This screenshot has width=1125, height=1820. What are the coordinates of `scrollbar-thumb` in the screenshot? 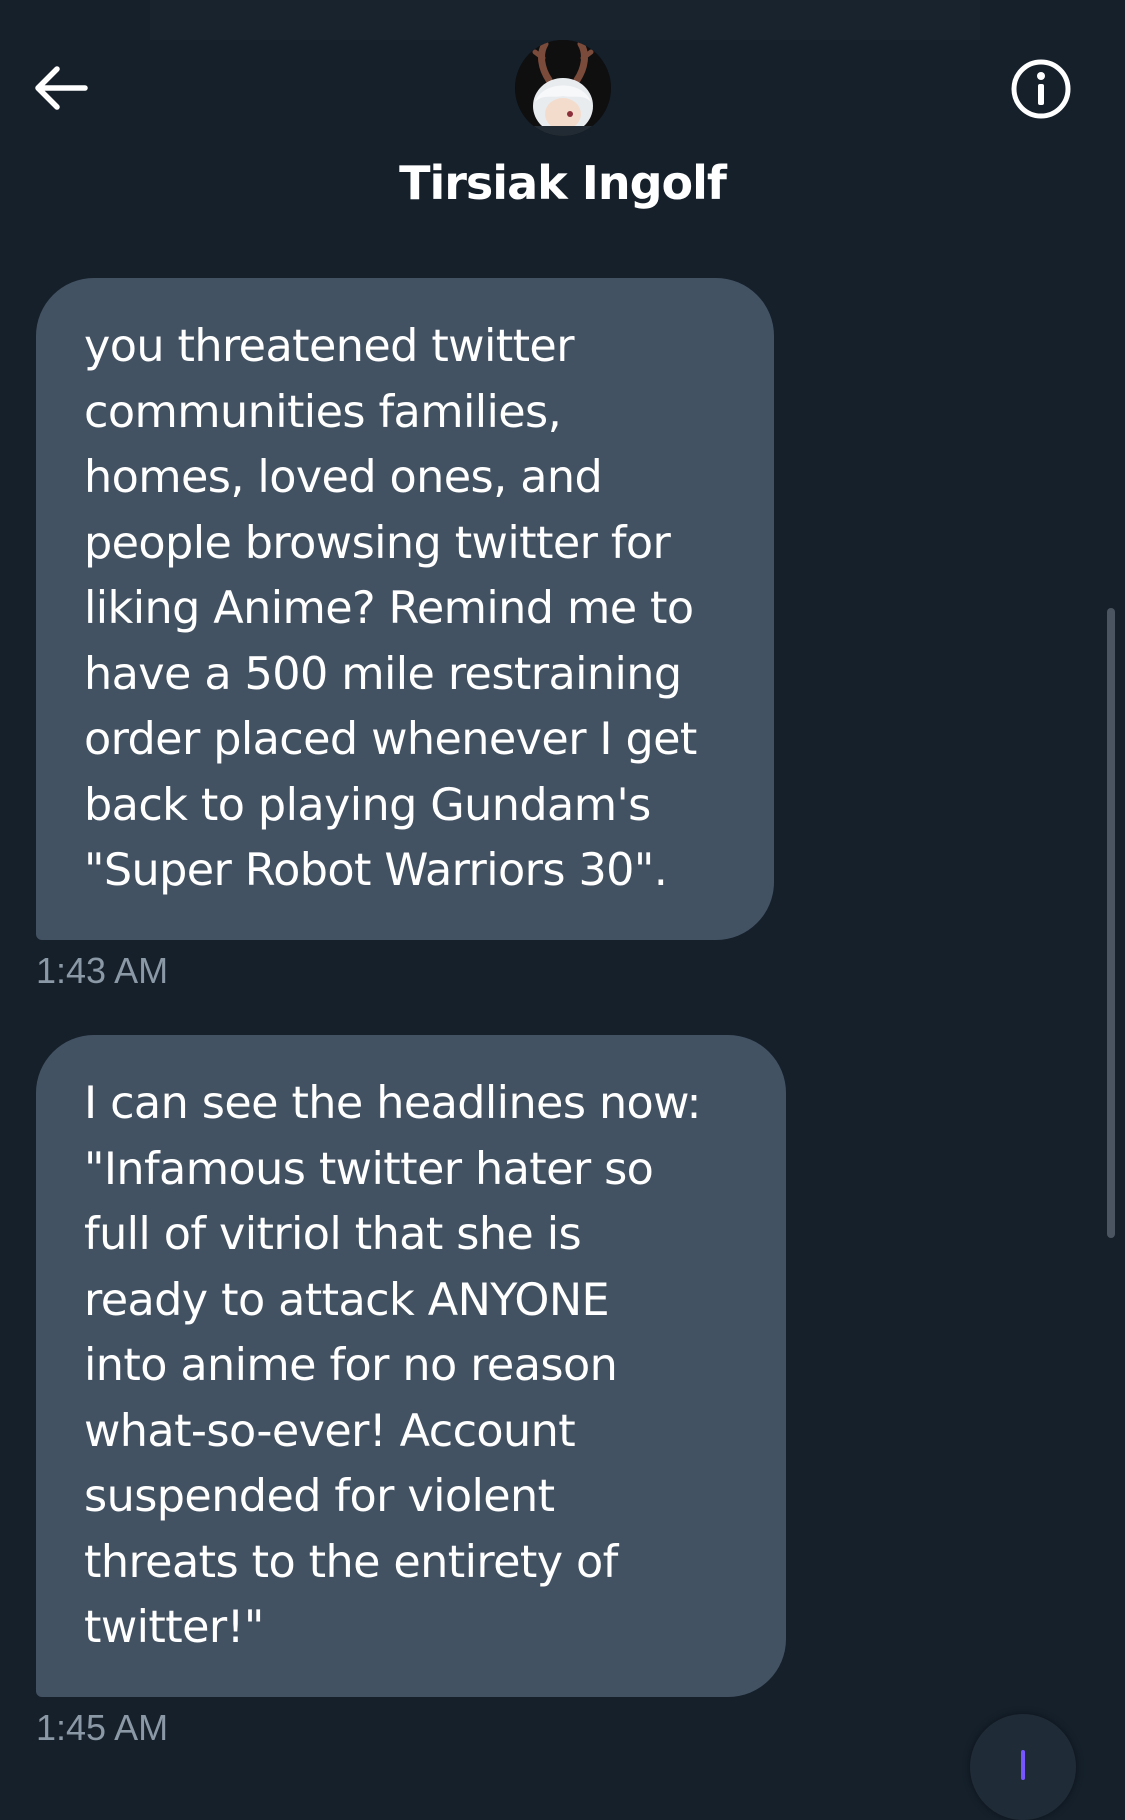 It's located at (1111, 923).